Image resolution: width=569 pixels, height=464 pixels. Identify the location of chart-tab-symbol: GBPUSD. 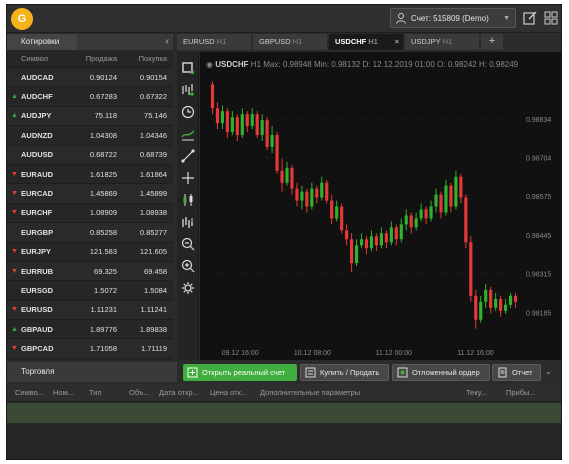
(275, 41).